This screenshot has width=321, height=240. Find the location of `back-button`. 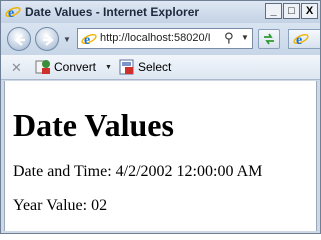

back-button is located at coordinates (19, 39).